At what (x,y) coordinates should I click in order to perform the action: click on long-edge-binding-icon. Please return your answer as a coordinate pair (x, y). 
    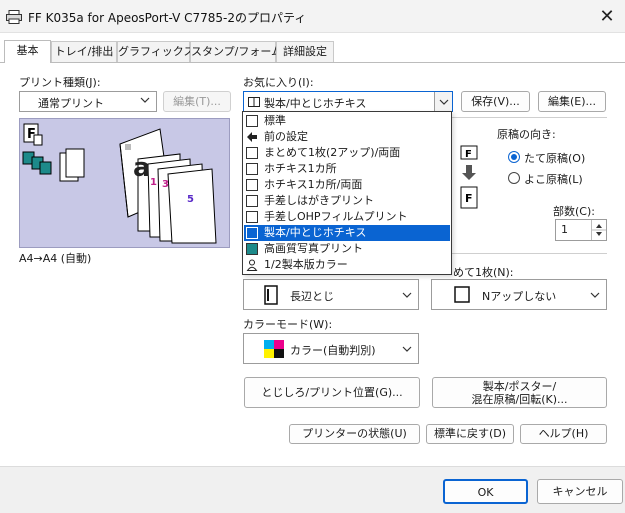
    Looking at the image, I should click on (271, 295).